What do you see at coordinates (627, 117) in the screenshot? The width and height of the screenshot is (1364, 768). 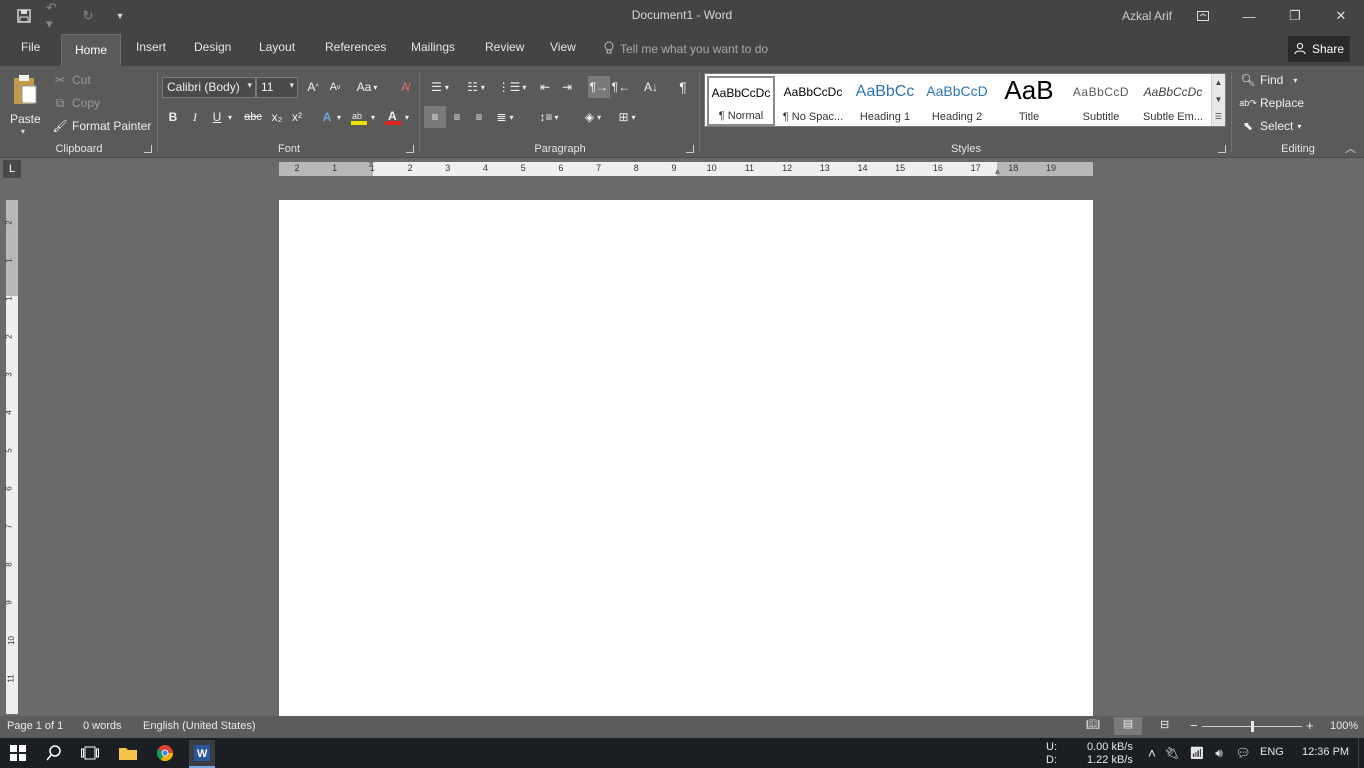 I see `borders-icon: ⊞ ▾` at bounding box center [627, 117].